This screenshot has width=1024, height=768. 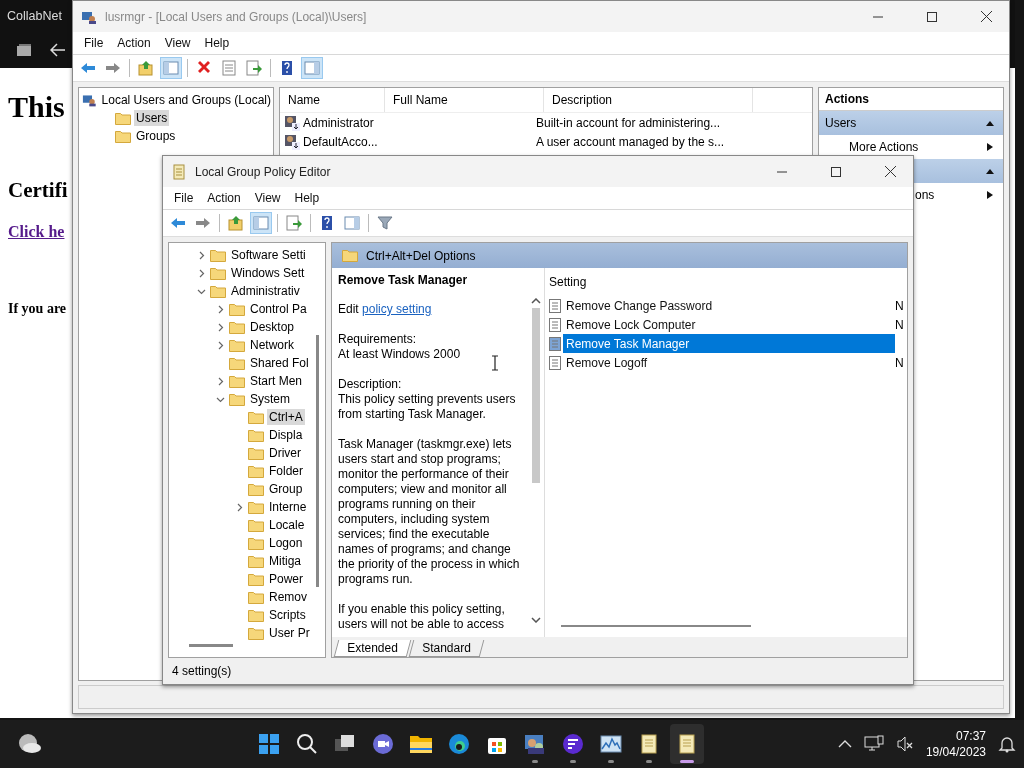 I want to click on tree-item: Software Setti, so click(x=268, y=255).